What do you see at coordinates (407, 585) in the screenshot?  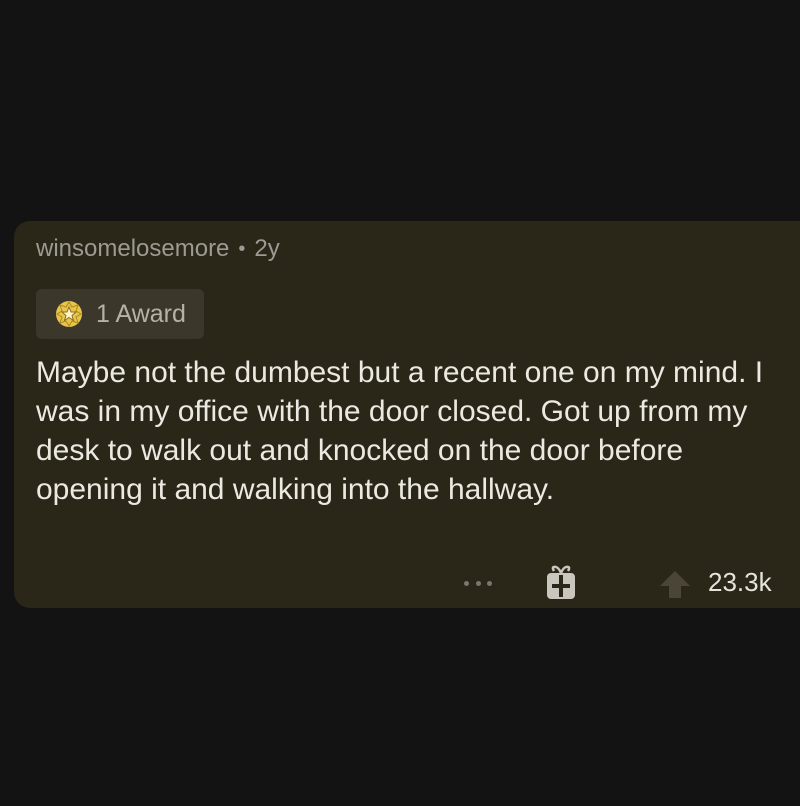 I see `comment-action-bar: 23.3k` at bounding box center [407, 585].